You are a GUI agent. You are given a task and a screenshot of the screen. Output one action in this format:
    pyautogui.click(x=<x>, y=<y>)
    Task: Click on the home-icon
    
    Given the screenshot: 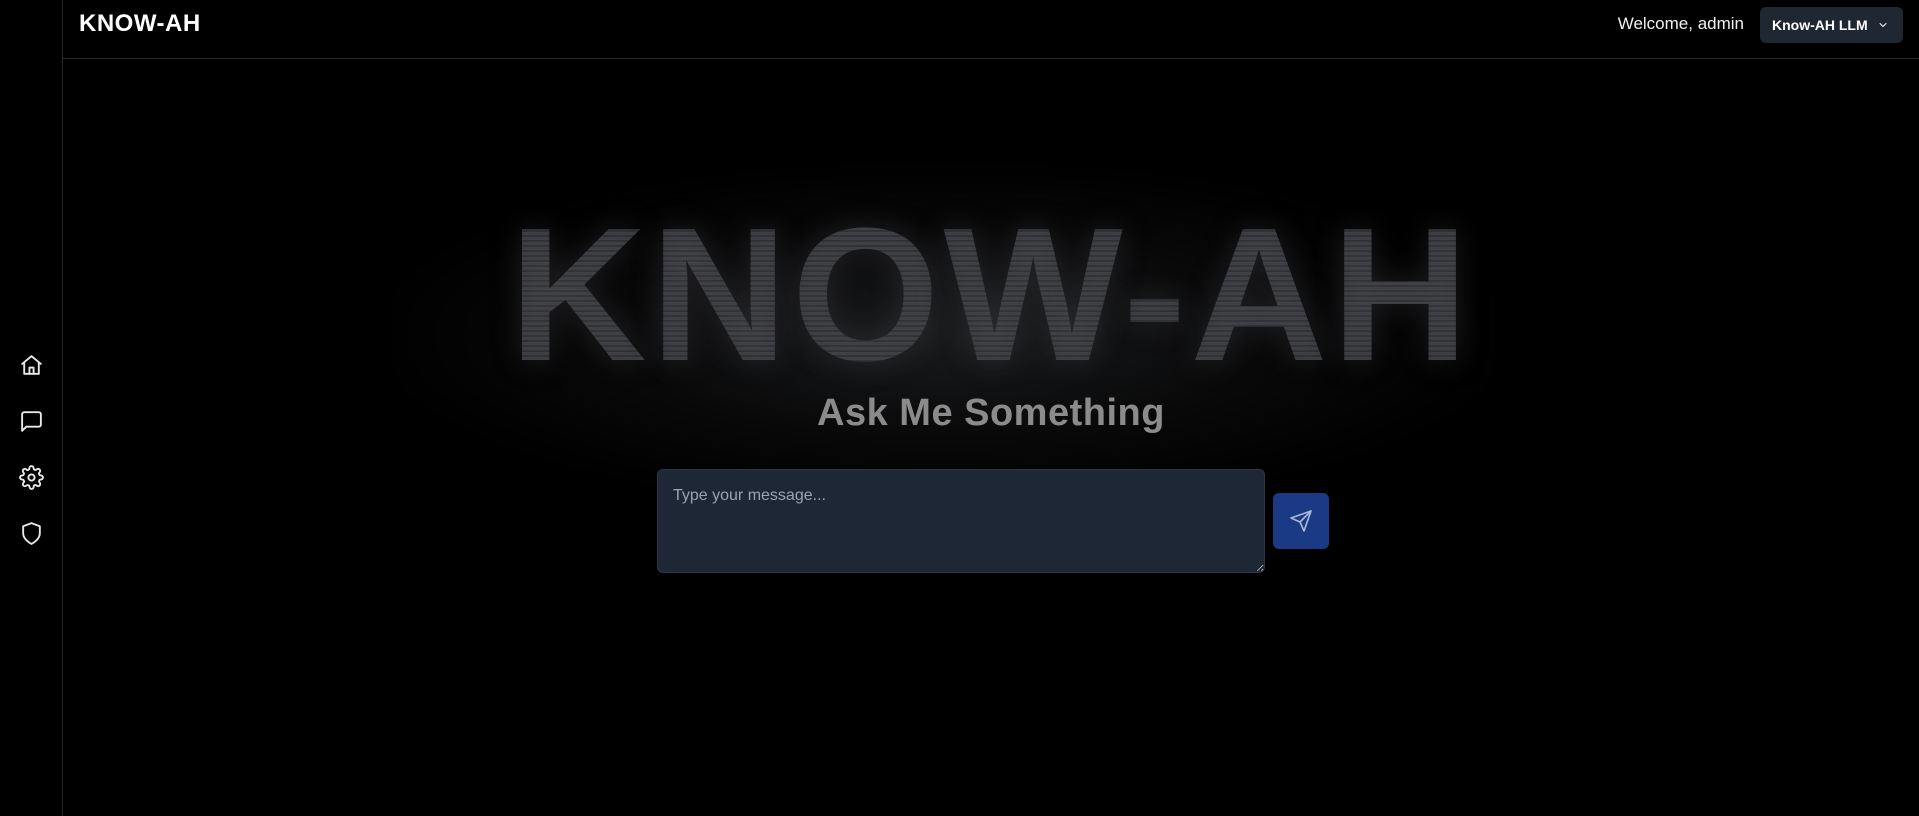 What is the action you would take?
    pyautogui.click(x=31, y=364)
    